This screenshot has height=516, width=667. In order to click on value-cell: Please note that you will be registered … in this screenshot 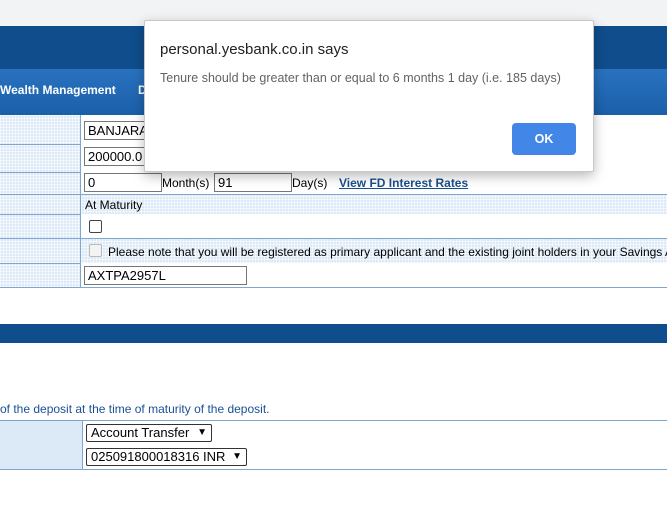, I will do `click(374, 250)`.